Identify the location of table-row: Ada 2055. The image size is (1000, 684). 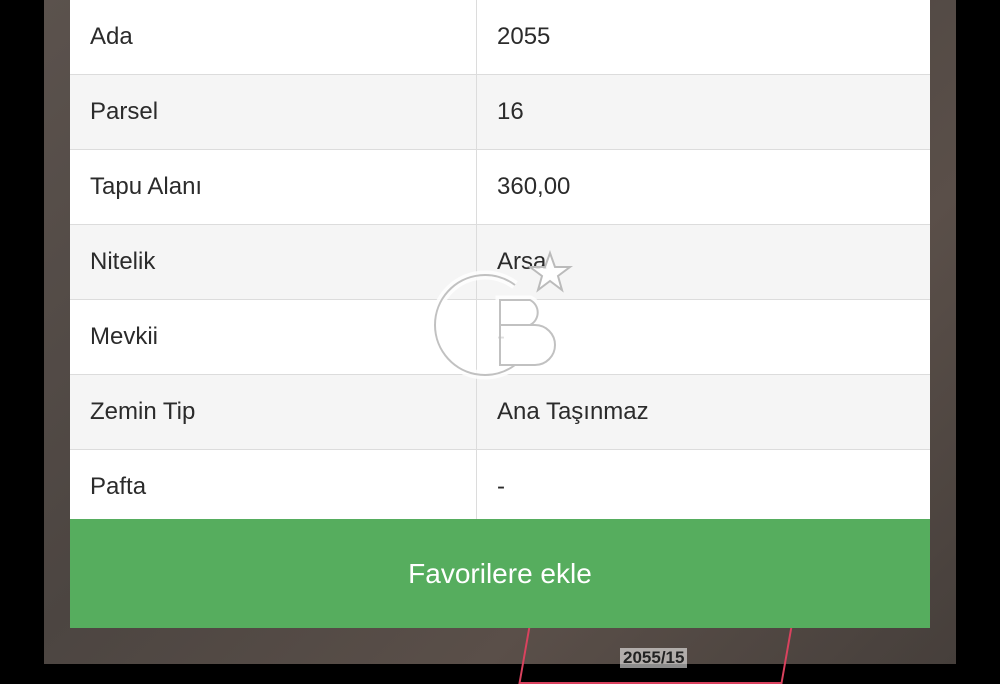
(500, 37).